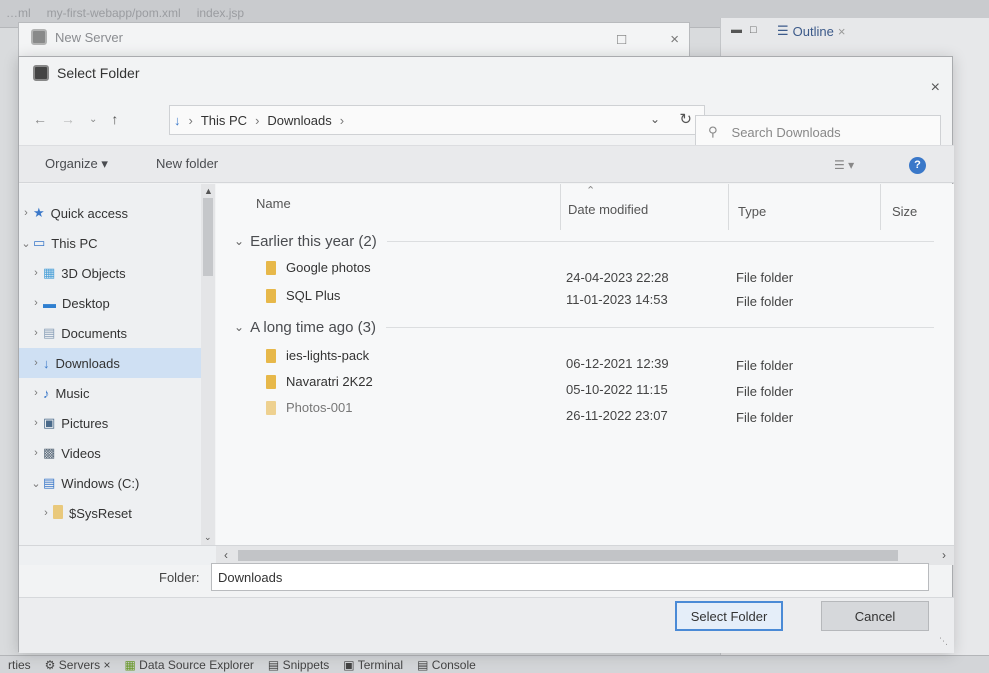 This screenshot has height=673, width=989. What do you see at coordinates (208, 237) in the screenshot?
I see `nav-scrollbar-thumb` at bounding box center [208, 237].